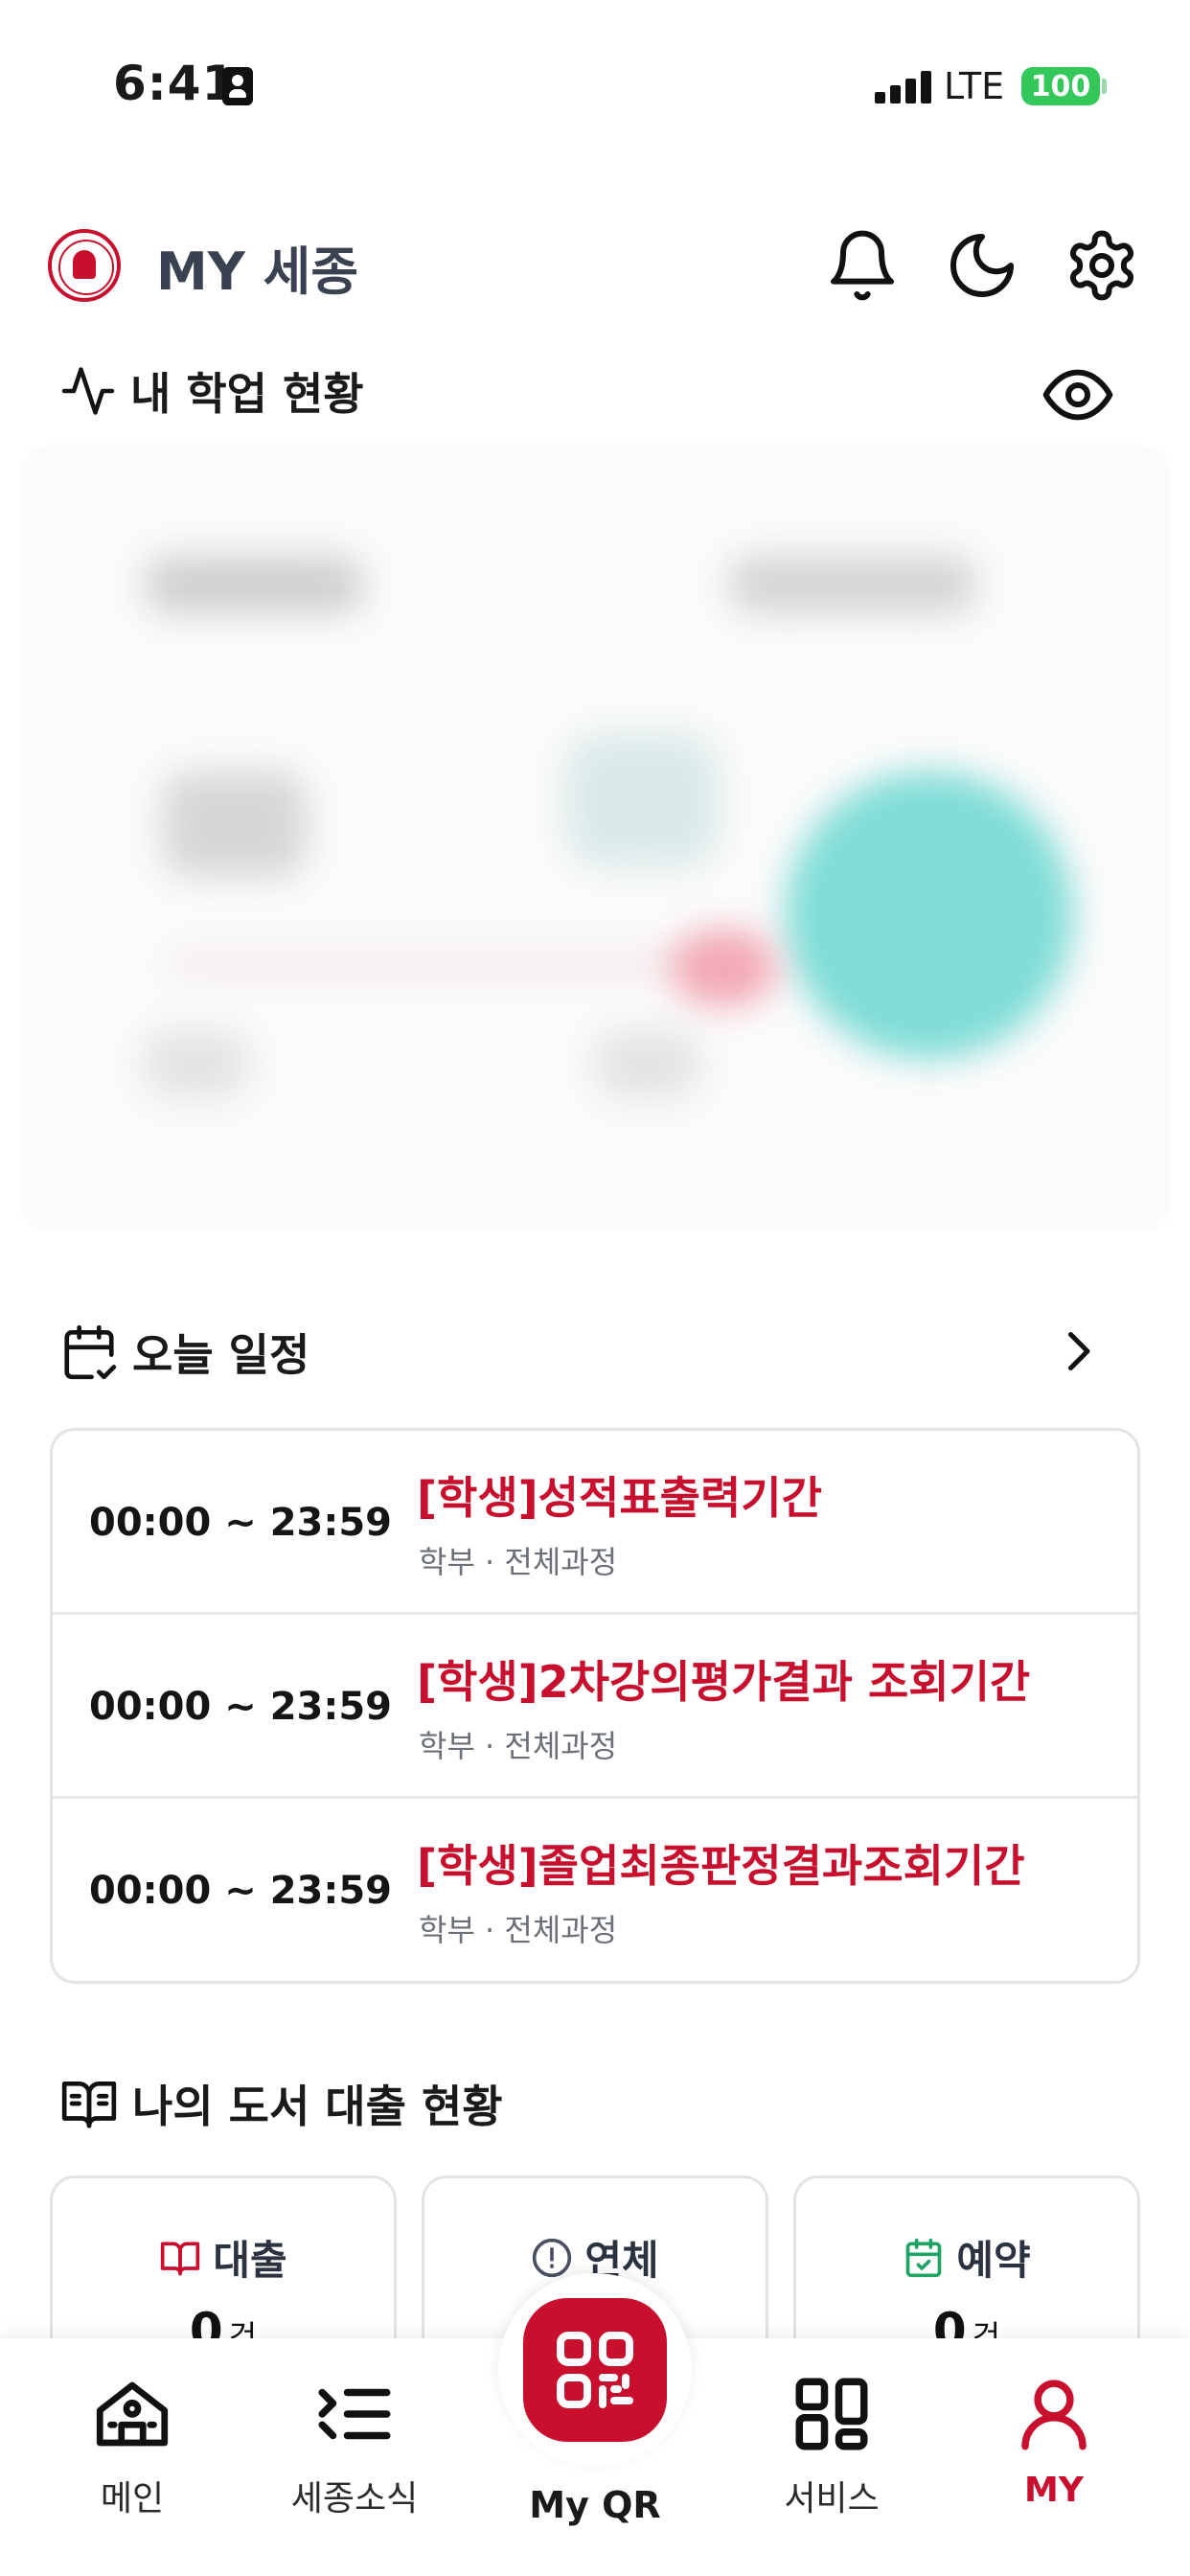  Describe the element at coordinates (832, 2457) in the screenshot. I see `tab-services: 서비스` at that location.